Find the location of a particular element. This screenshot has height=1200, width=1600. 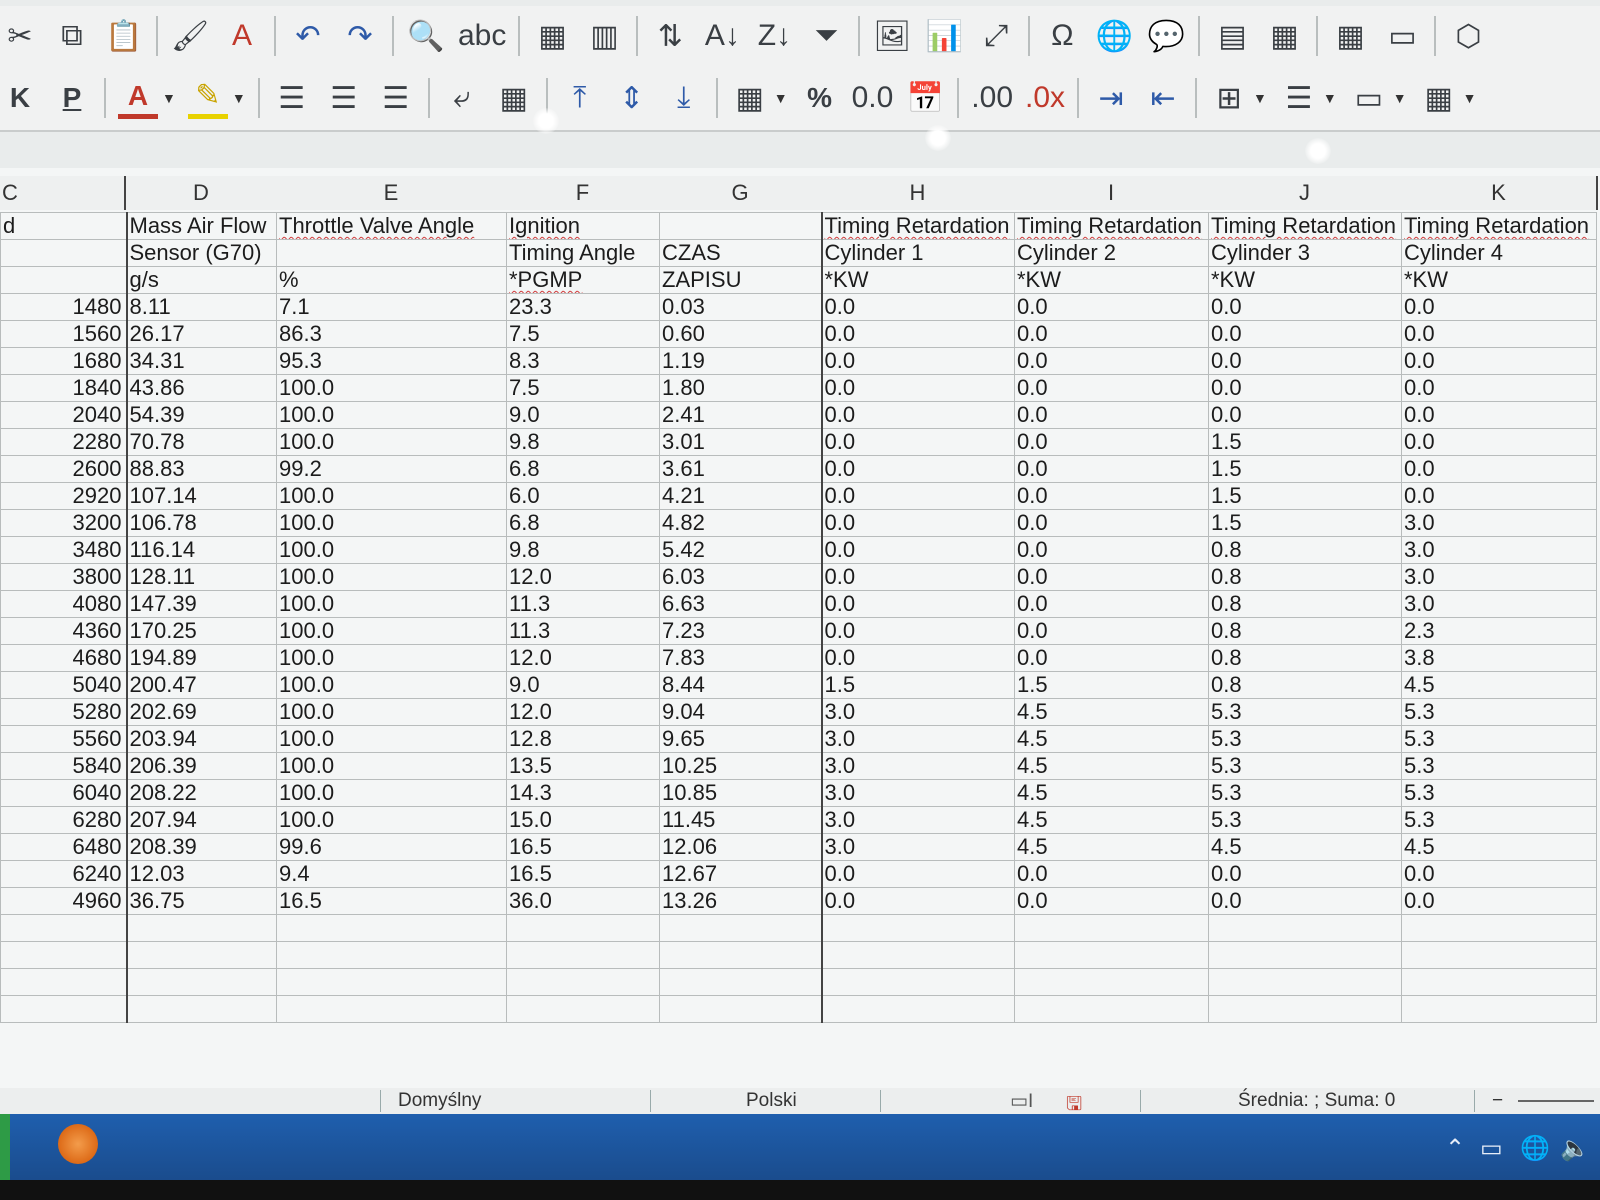

header-cell: Cylinder 4 is located at coordinates (1499, 253).